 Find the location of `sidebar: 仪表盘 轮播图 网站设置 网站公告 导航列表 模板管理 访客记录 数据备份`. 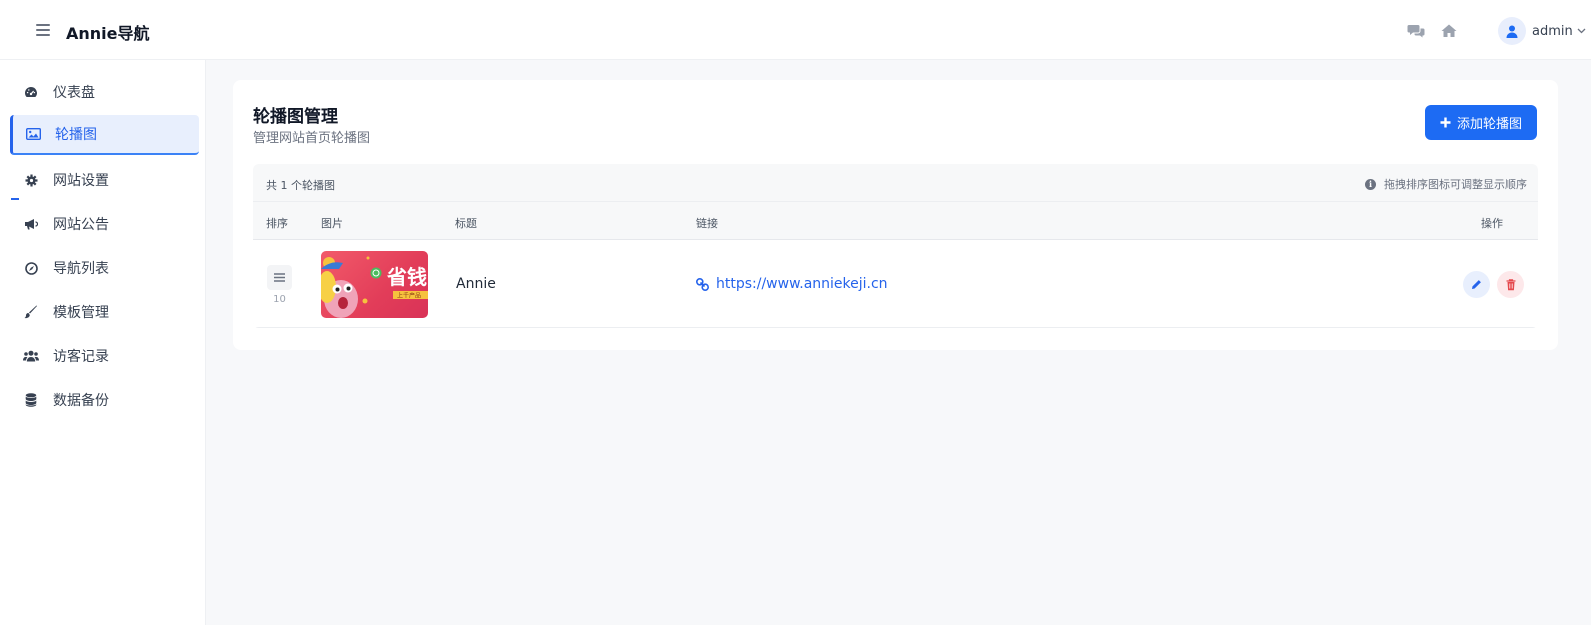

sidebar: 仪表盘 轮播图 网站设置 网站公告 导航列表 模板管理 访客记录 数据备份 is located at coordinates (103, 342).